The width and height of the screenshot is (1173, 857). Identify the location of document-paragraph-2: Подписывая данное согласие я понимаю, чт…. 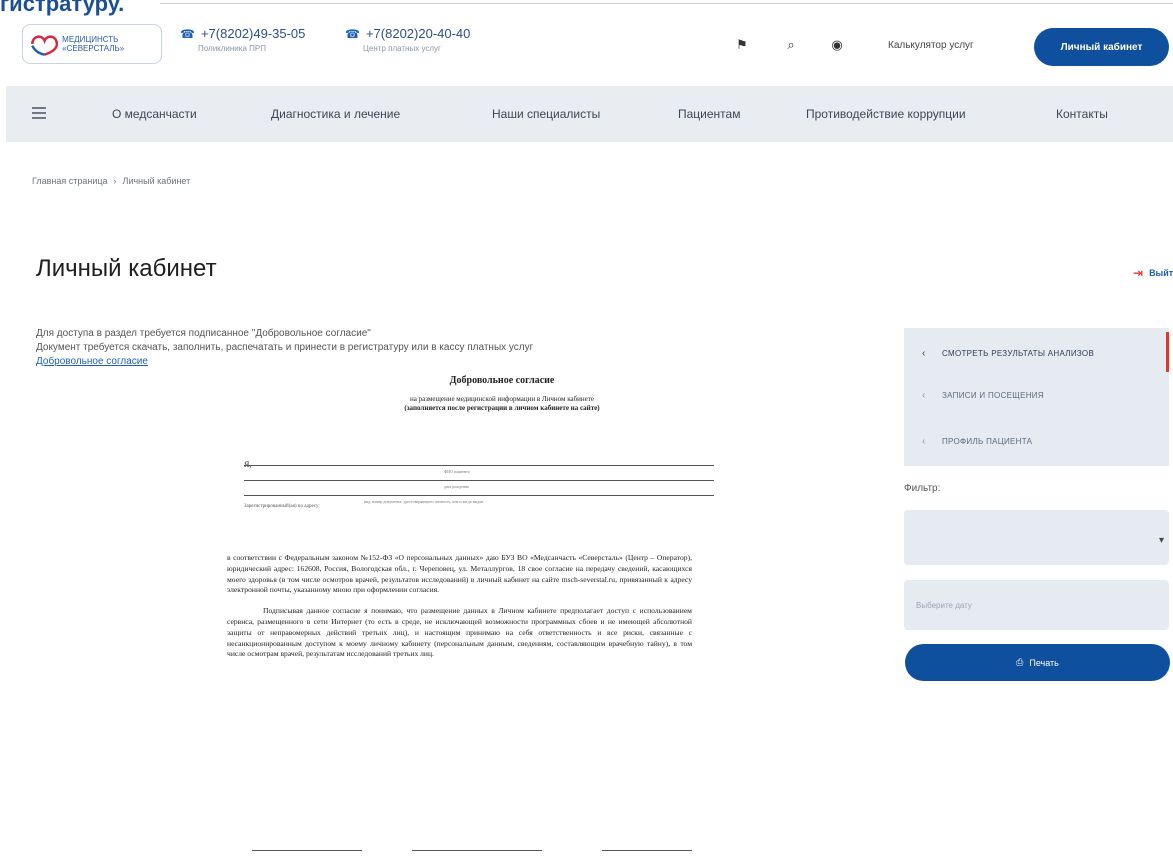
(459, 632).